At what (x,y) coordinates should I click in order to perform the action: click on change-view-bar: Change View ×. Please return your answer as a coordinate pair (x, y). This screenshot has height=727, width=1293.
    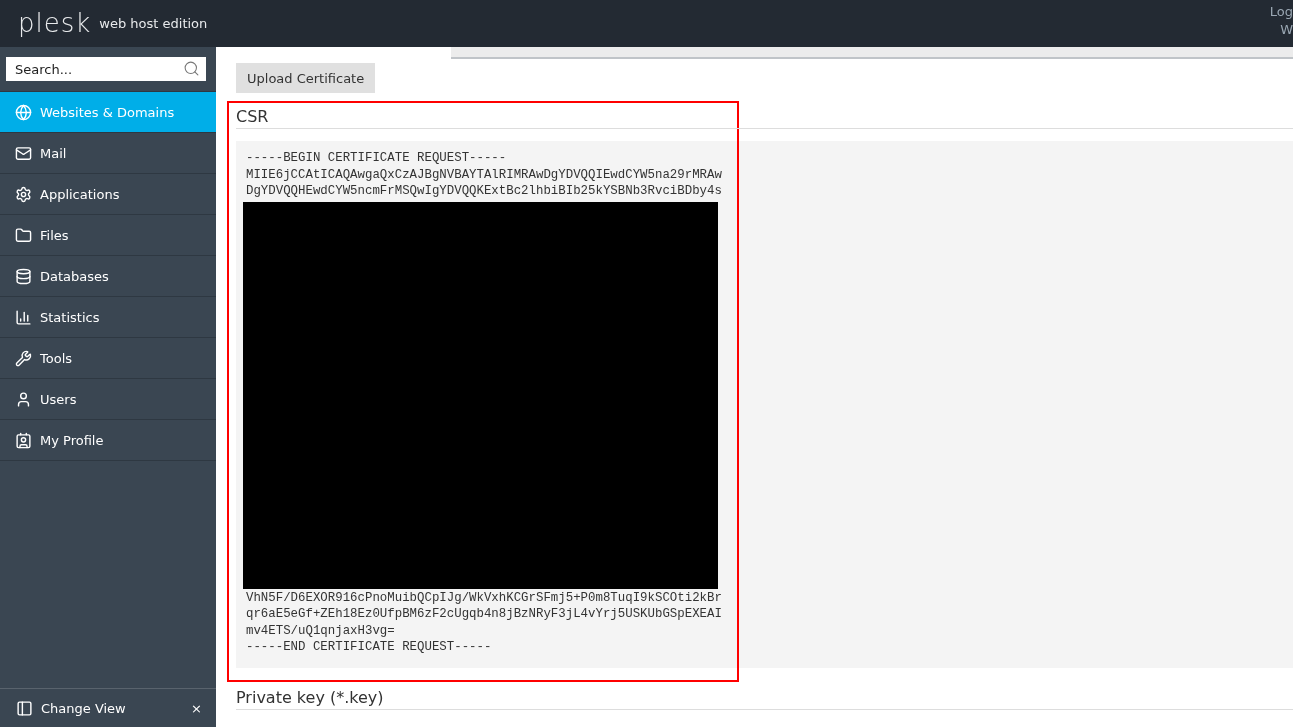
    Looking at the image, I should click on (108, 707).